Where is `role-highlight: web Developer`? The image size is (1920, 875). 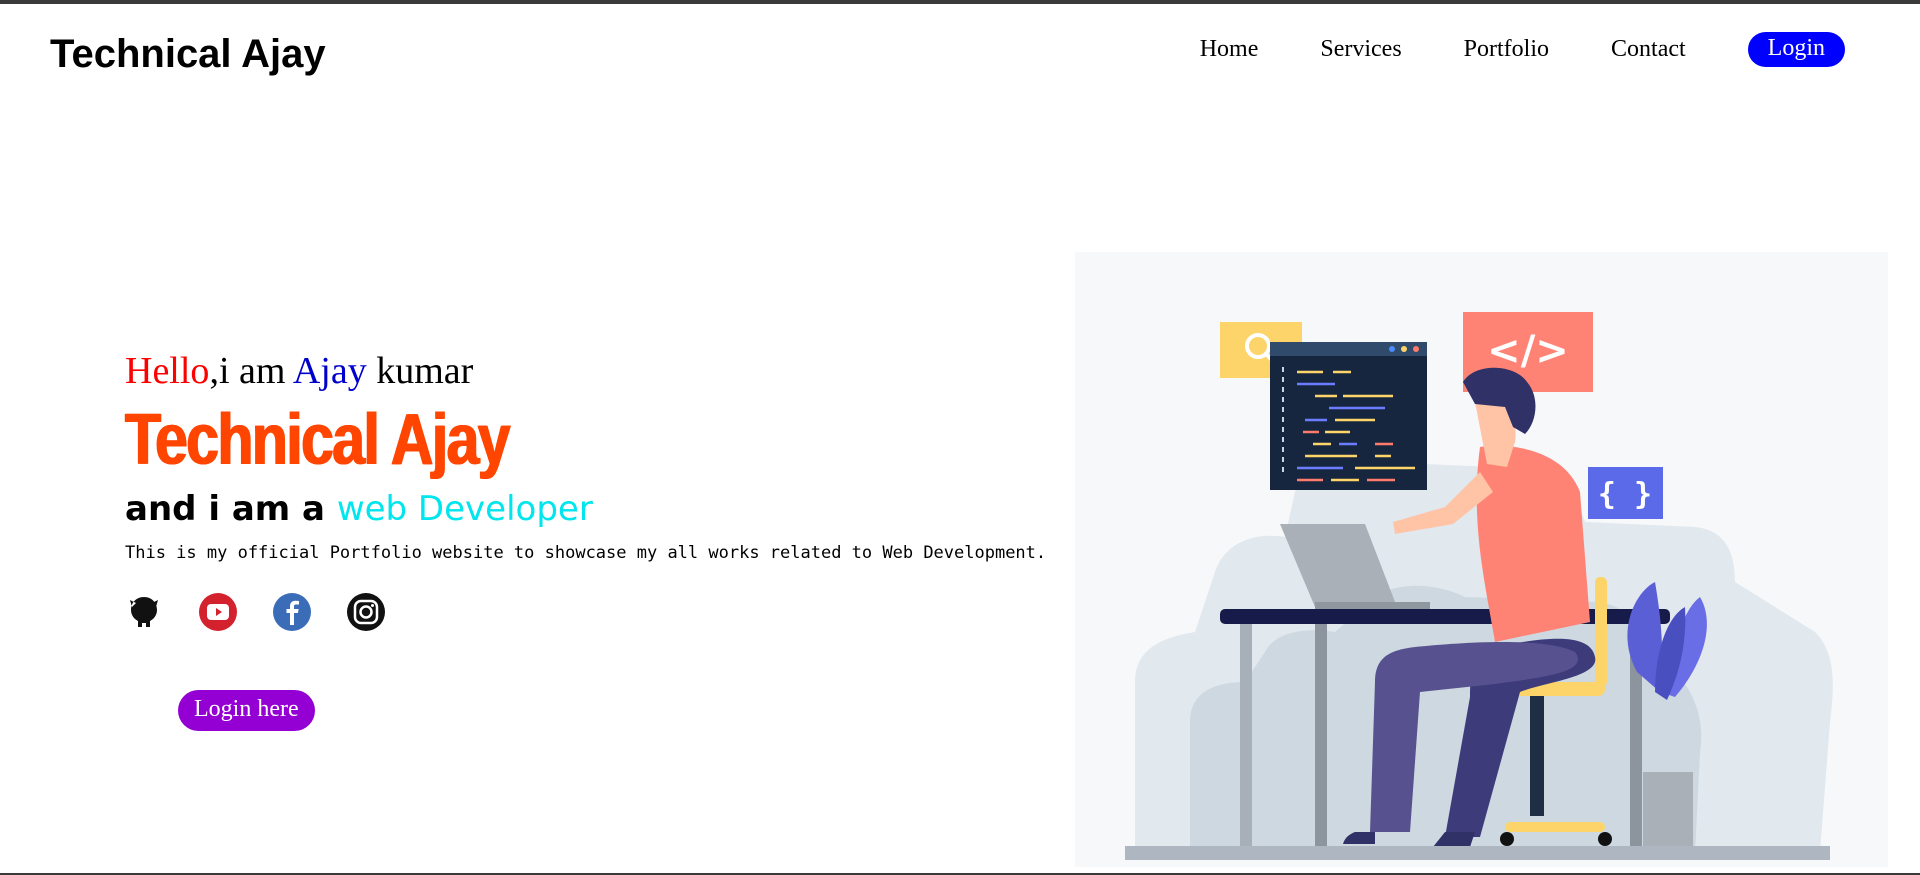 role-highlight: web Developer is located at coordinates (464, 509).